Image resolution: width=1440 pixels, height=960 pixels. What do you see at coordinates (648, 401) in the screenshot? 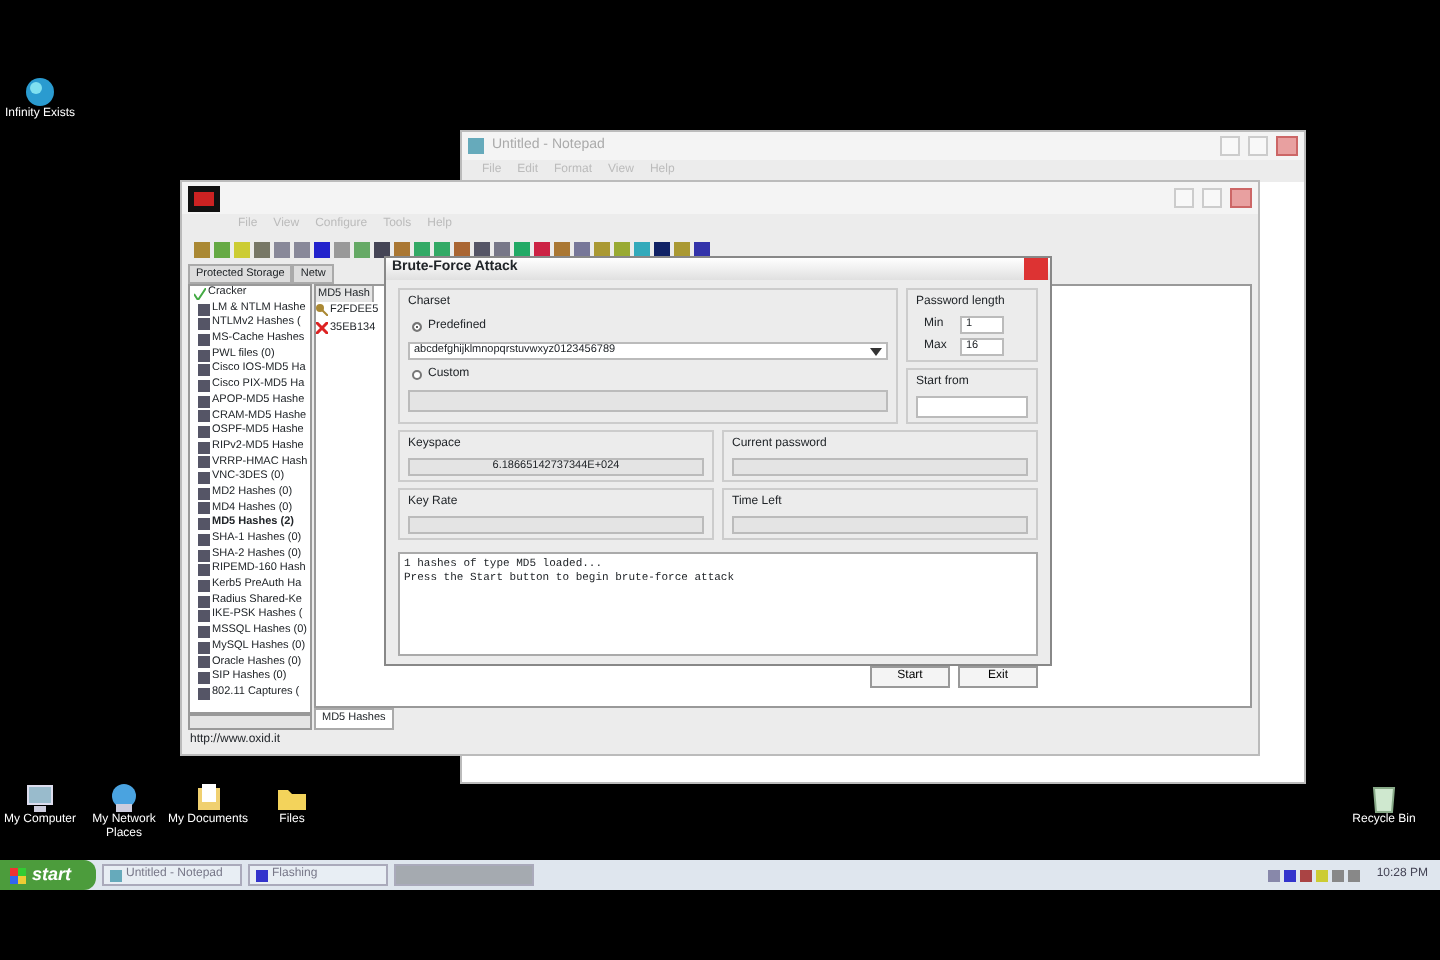
I see `custom-charset-field` at bounding box center [648, 401].